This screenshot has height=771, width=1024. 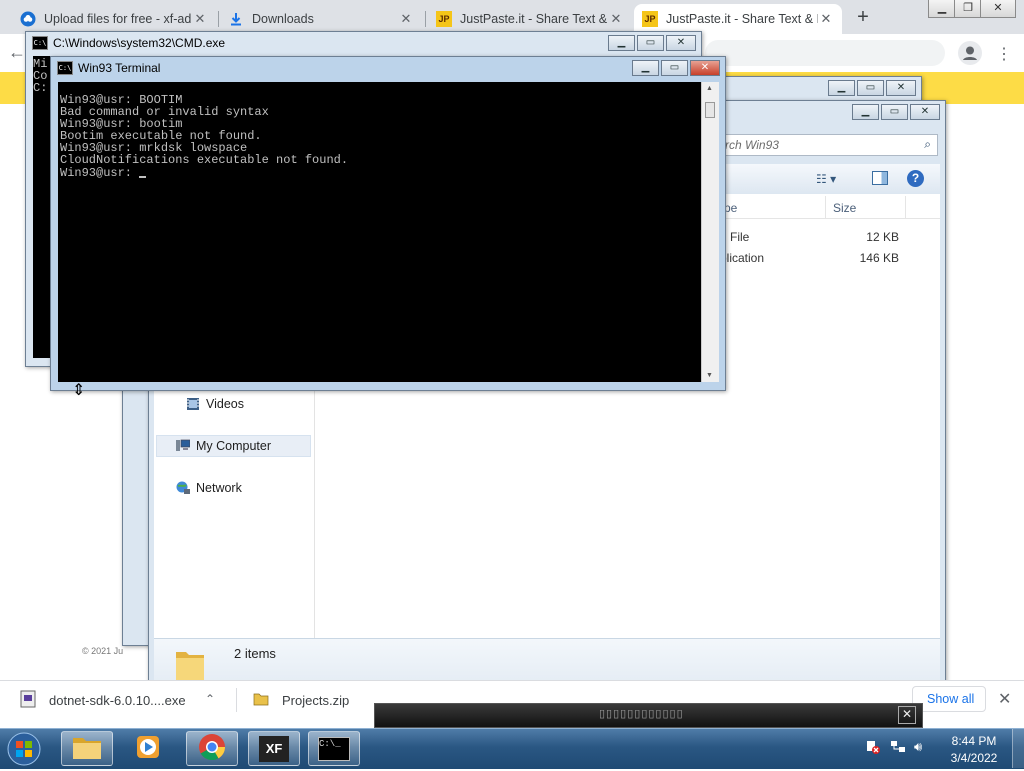 I want to click on terminal-title: Win93 Terminal, so click(x=119, y=68).